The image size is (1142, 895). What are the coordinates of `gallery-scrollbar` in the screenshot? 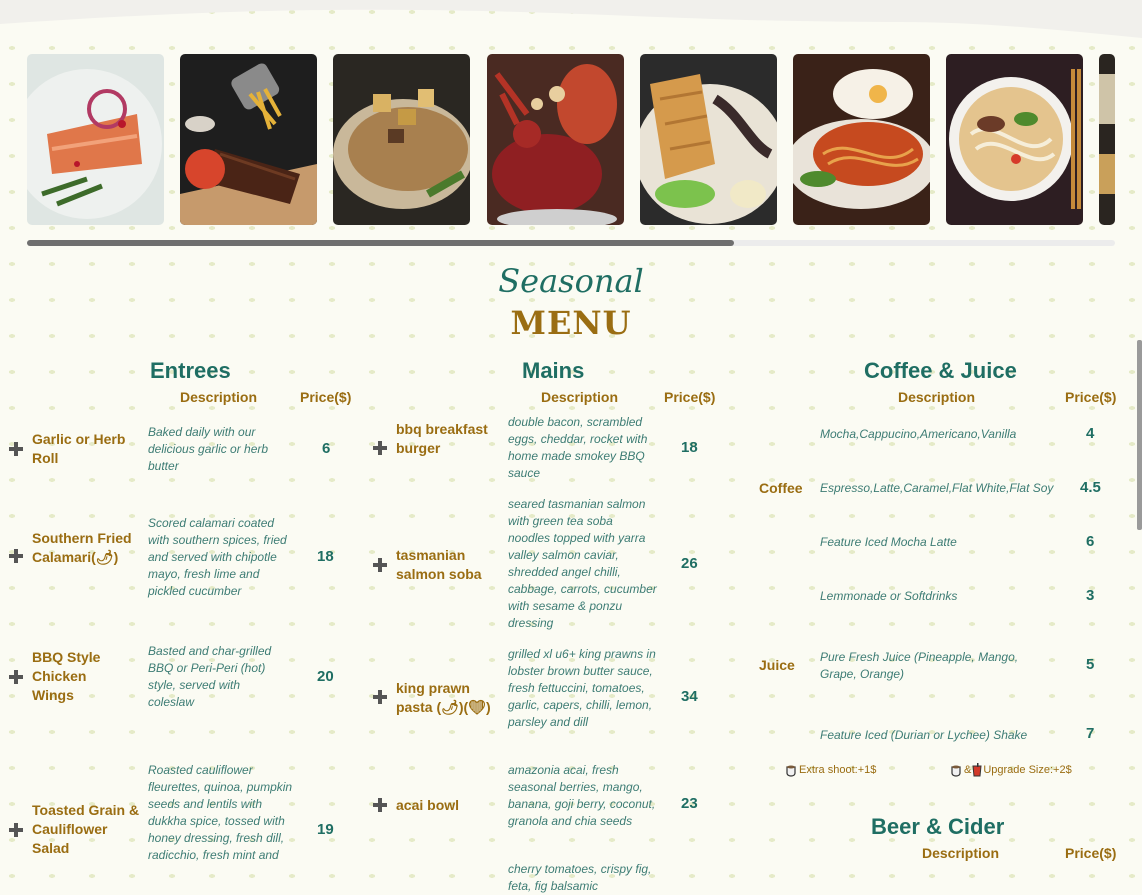 It's located at (571, 243).